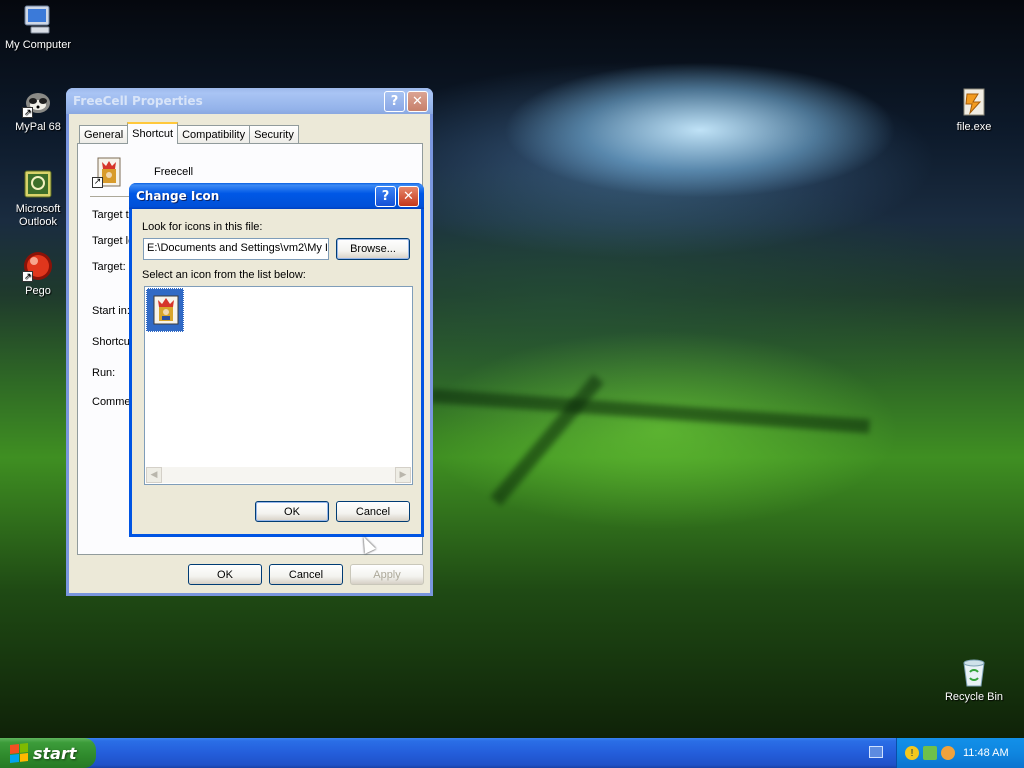 The image size is (1024, 768). Describe the element at coordinates (986, 753) in the screenshot. I see `clock: 11:48 AM` at that location.